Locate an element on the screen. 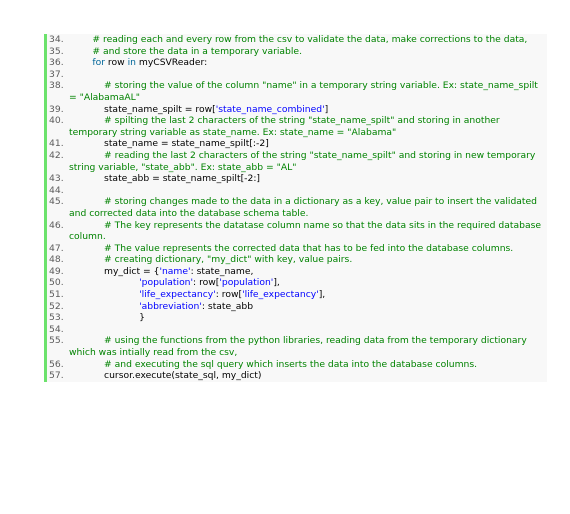  line-number: 38. is located at coordinates (56, 86).